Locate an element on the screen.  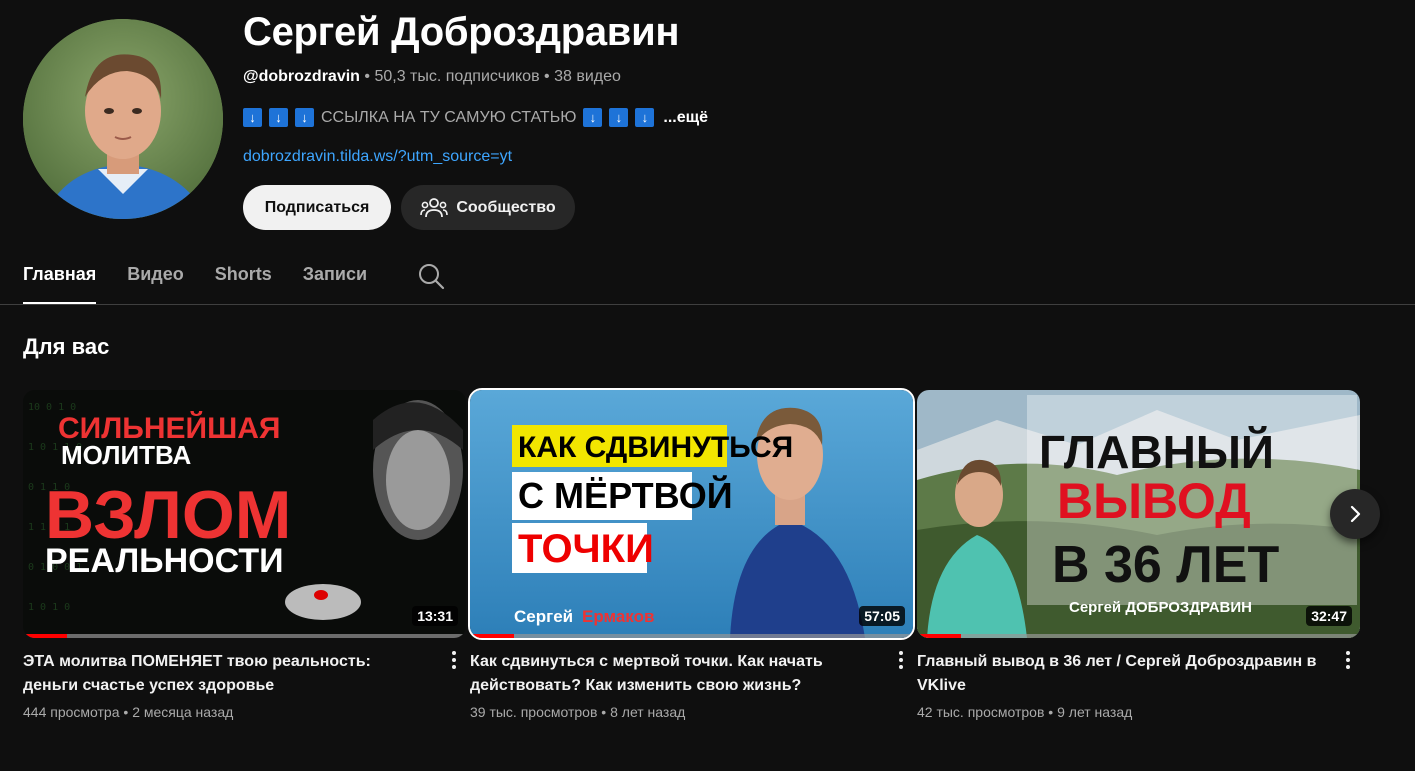
upload-age: 9 лет назад is located at coordinates (1095, 712).